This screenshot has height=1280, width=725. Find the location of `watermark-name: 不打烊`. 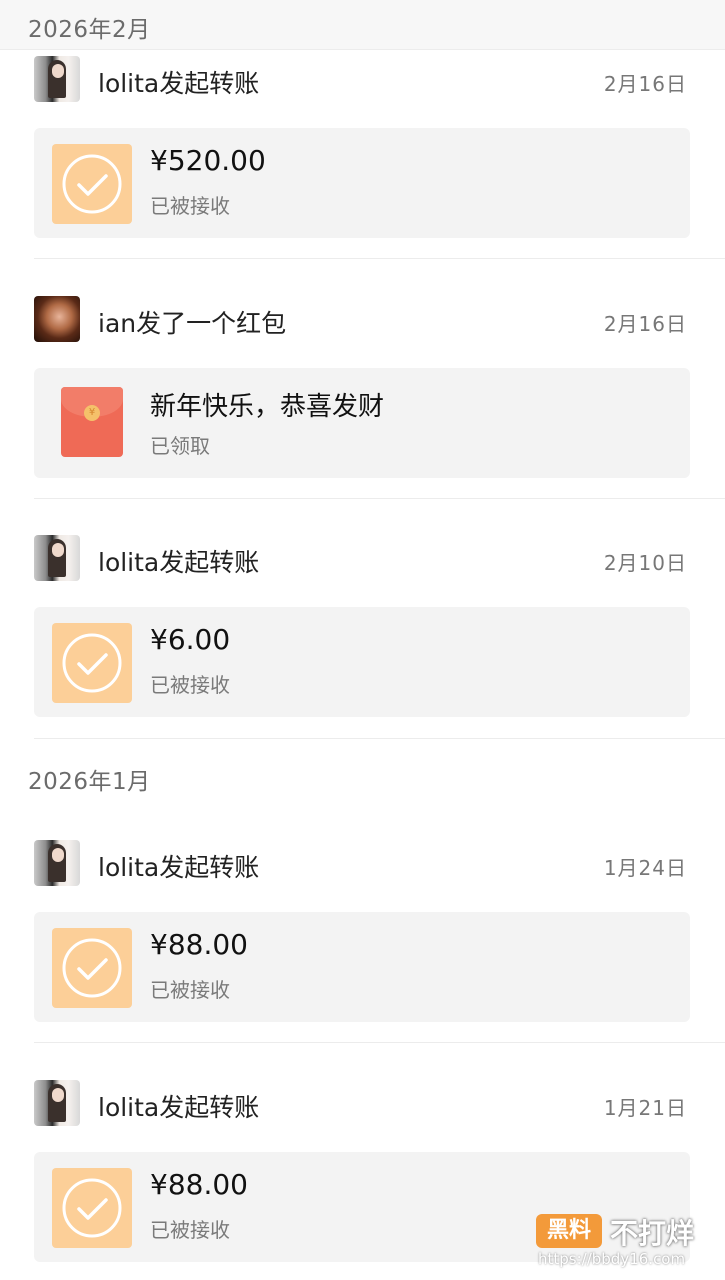

watermark-name: 不打烊 is located at coordinates (652, 1233).